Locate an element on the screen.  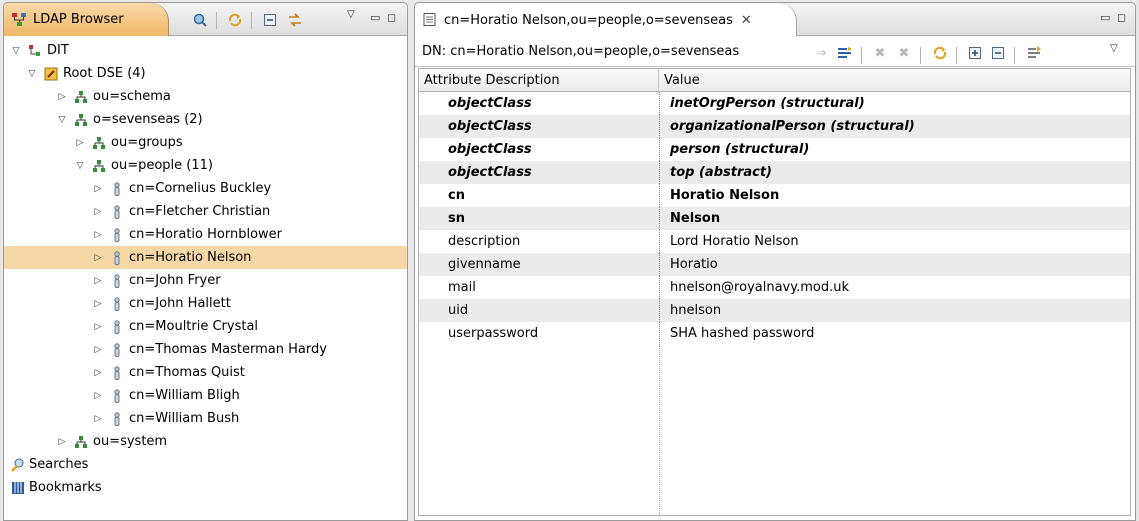
attribute-value: inetOrgPerson (structural) is located at coordinates (894, 103).